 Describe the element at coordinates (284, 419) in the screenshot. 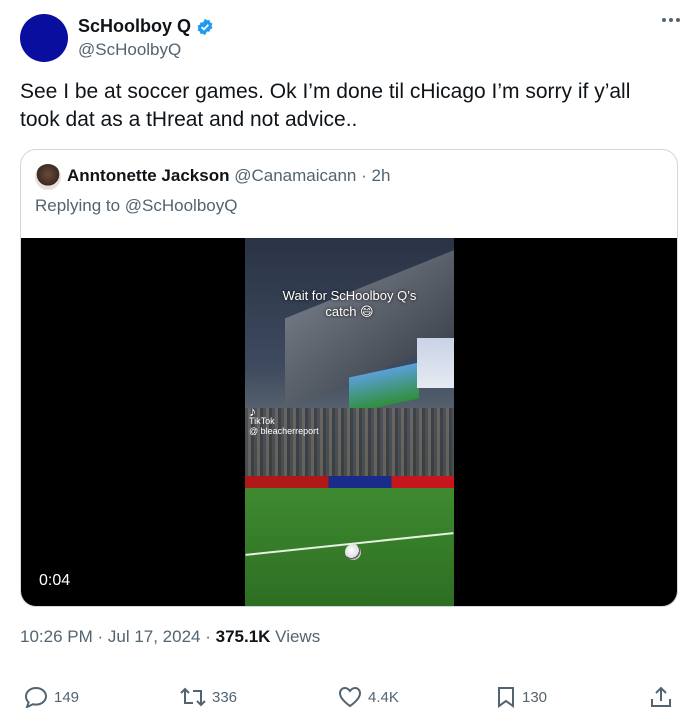

I see `tiktok-watermark: ♪ TikTok @ bleacherreport` at that location.